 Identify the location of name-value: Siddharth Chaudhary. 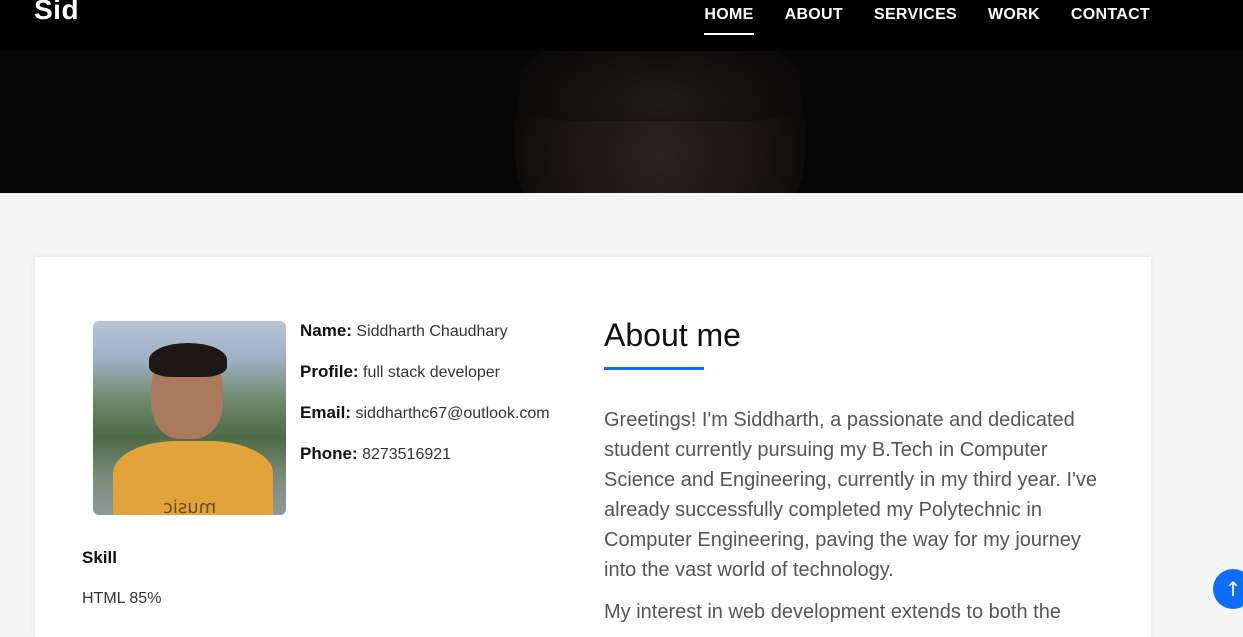
(432, 331).